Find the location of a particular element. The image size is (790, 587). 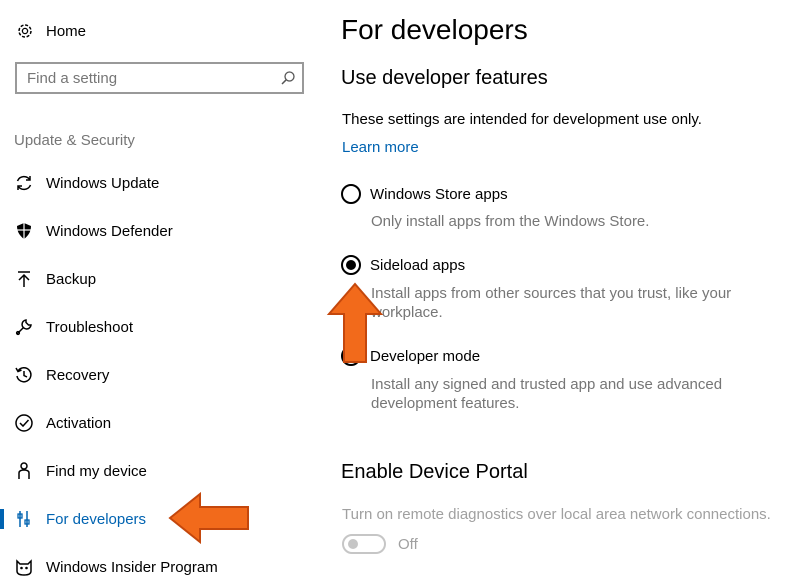

developer-mode-option: Developer mode is located at coordinates (410, 356).